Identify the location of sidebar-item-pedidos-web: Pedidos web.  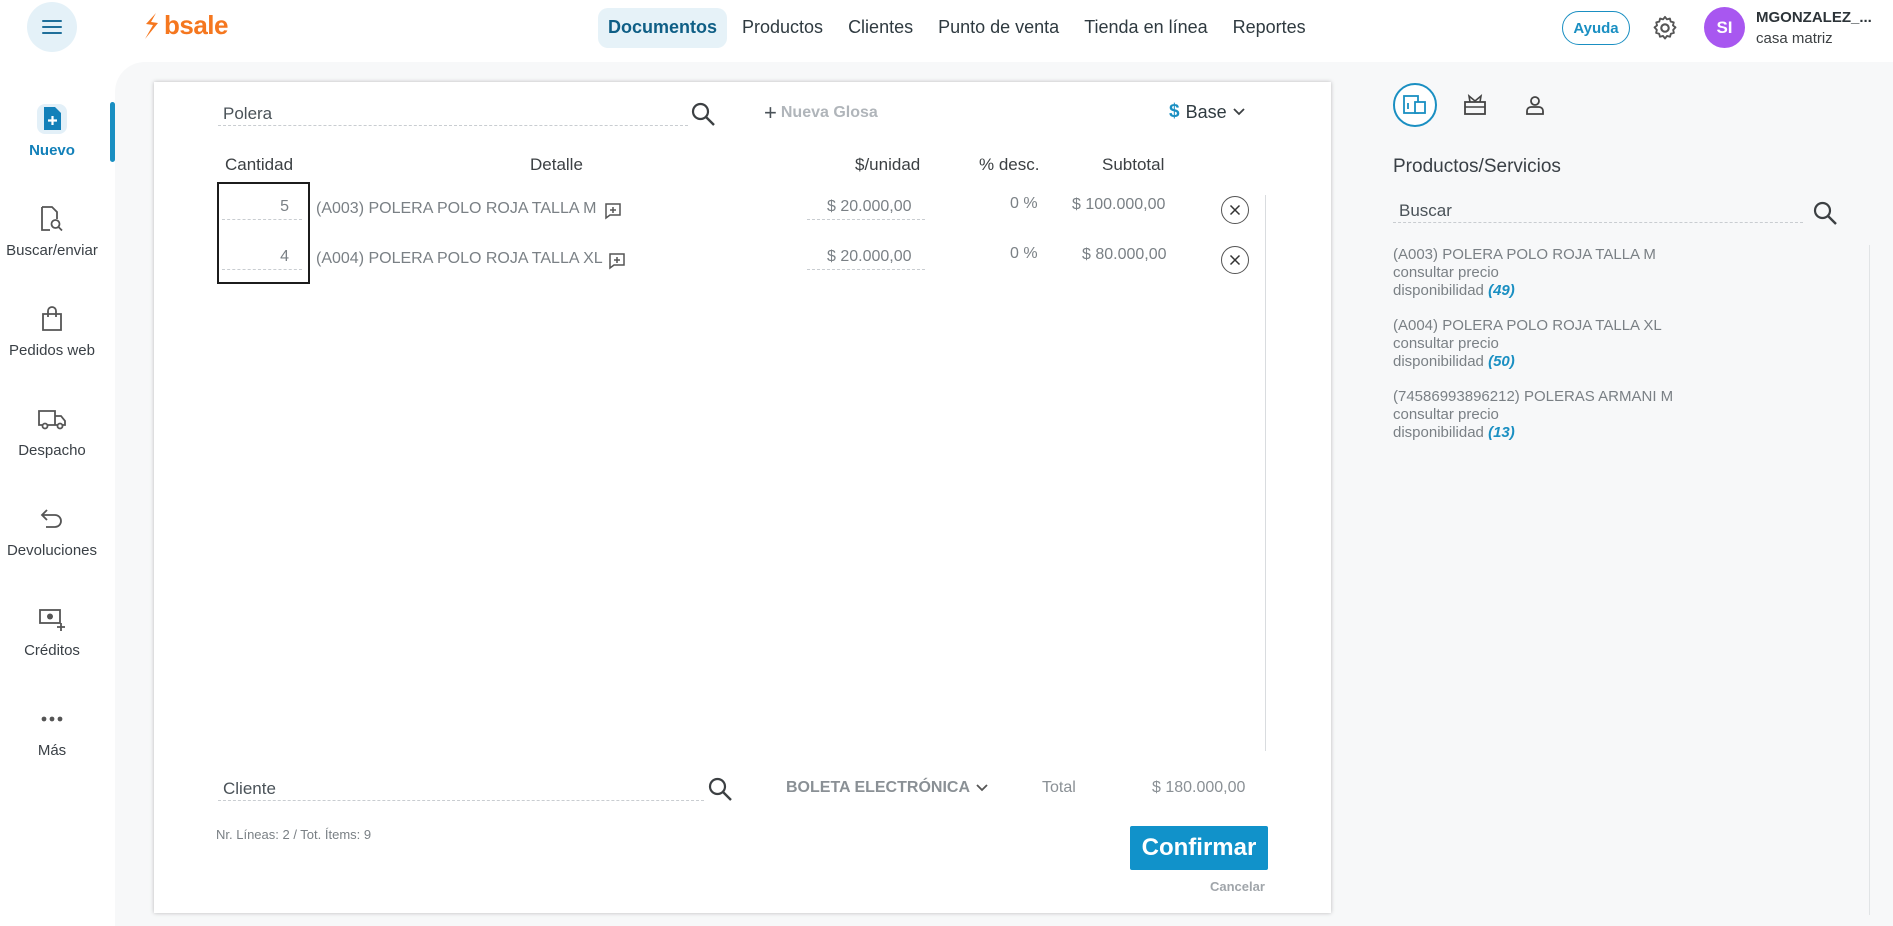
(52, 331).